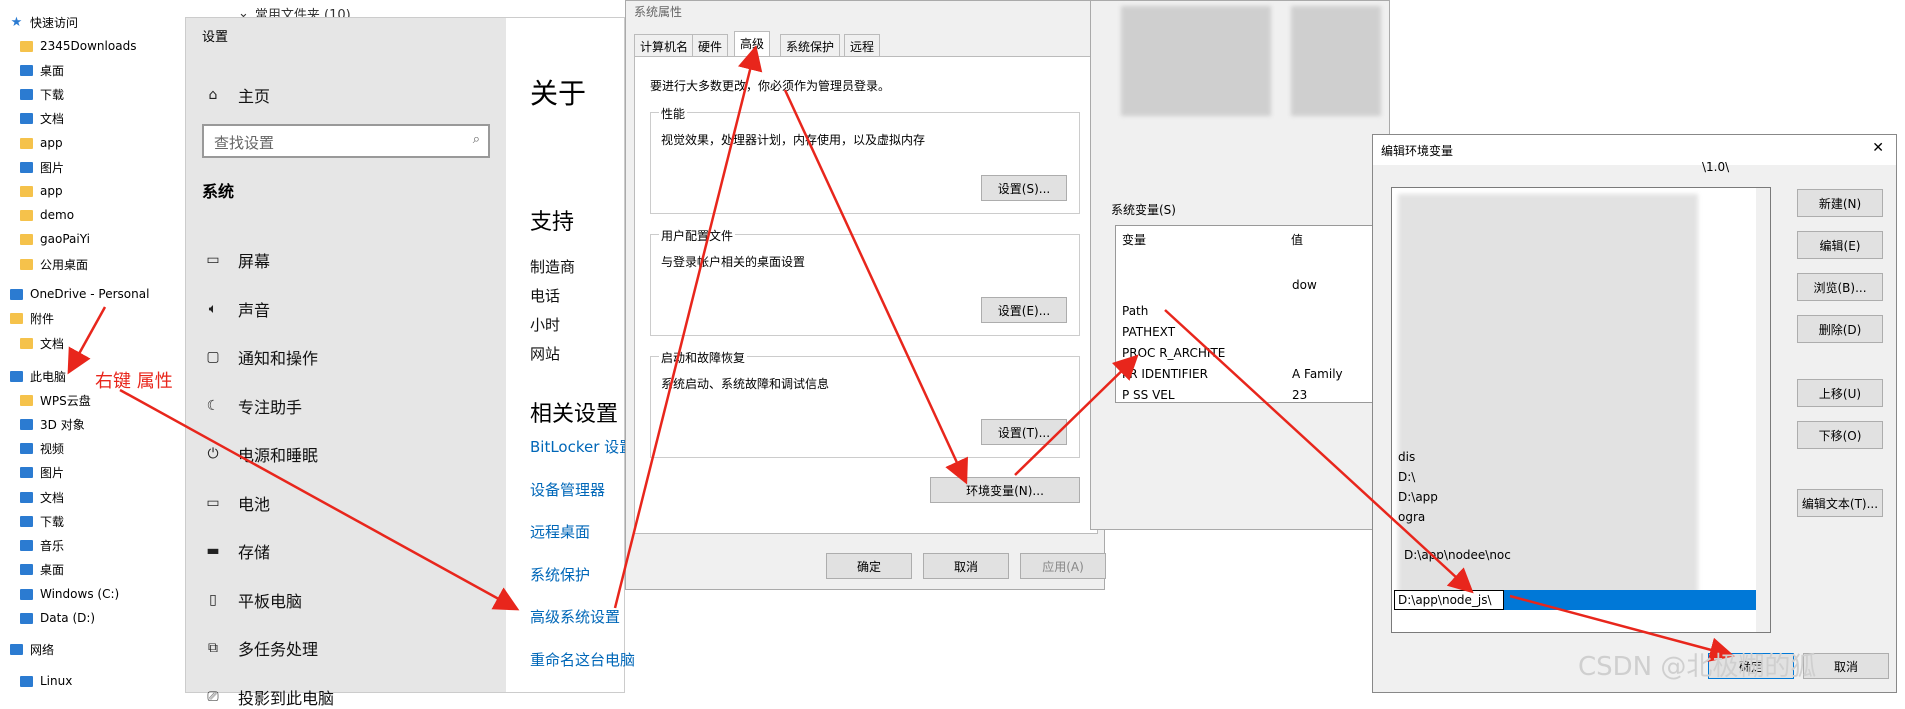 Image resolution: width=1905 pixels, height=709 pixels. I want to click on arrow-to-env-button, so click(875, 287).